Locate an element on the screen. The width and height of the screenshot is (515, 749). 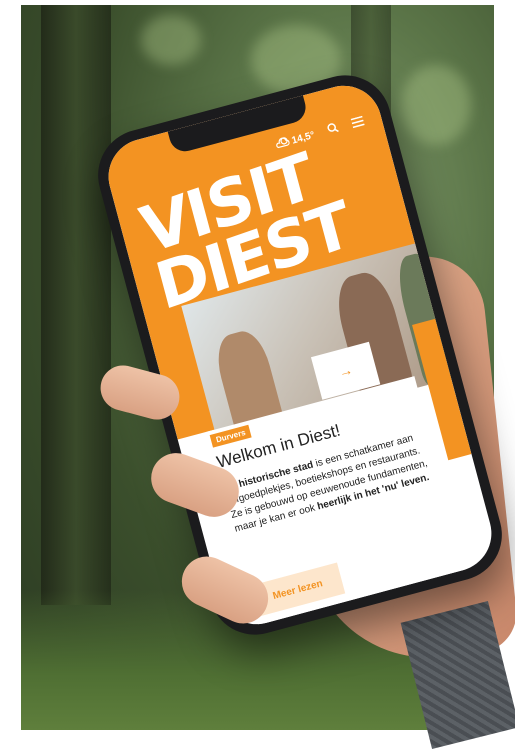
tree-trunk is located at coordinates (76, 305).